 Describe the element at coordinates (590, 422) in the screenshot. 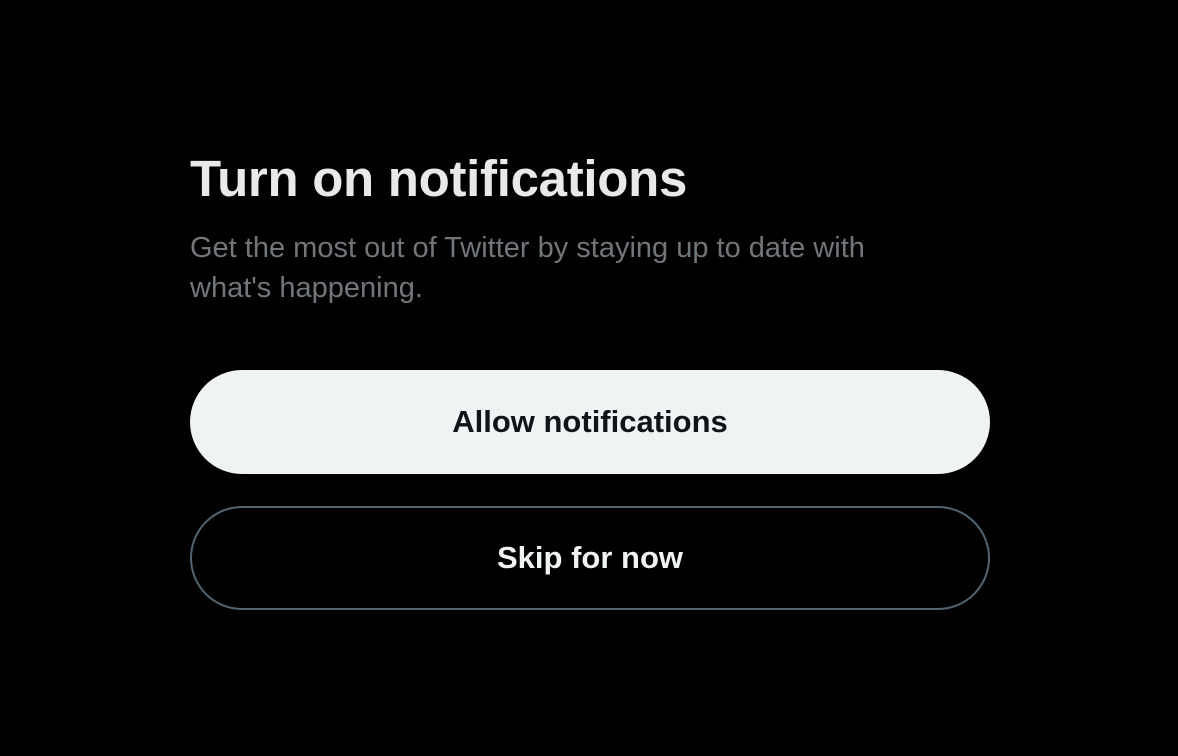

I see `allow-notifications-button: Allow notifications` at that location.